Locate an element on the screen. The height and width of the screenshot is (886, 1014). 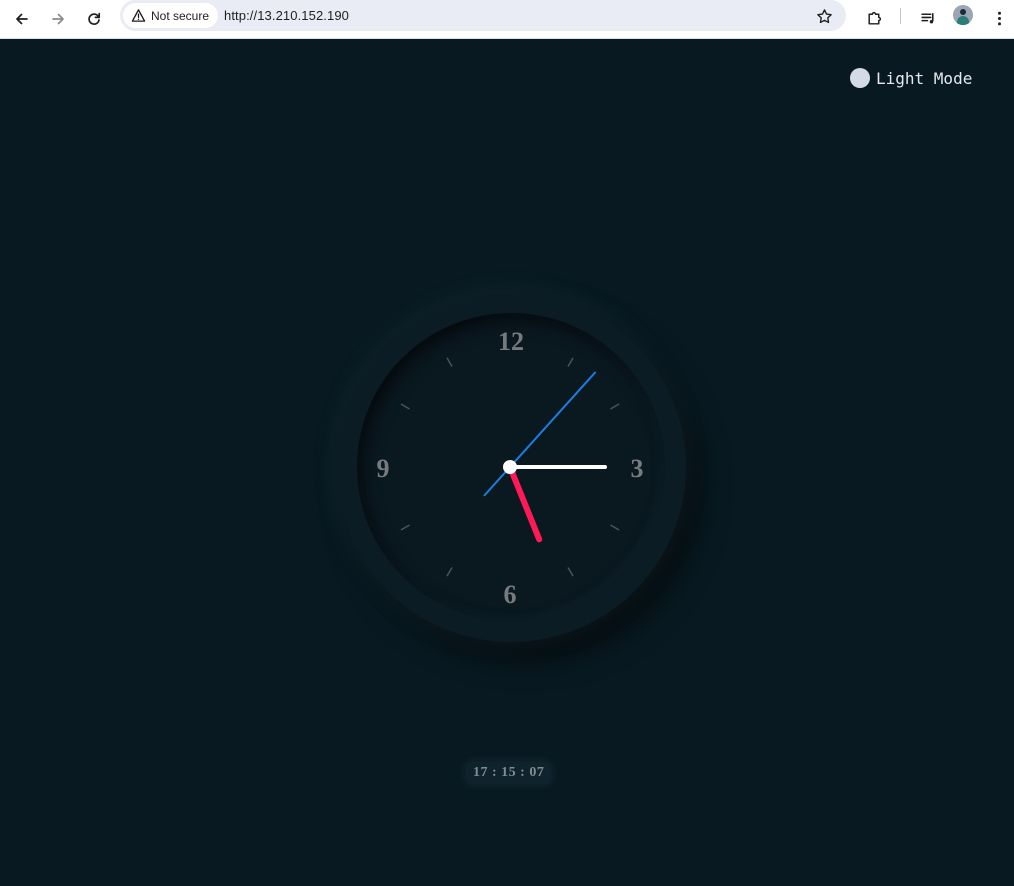
back-button is located at coordinates (22, 19).